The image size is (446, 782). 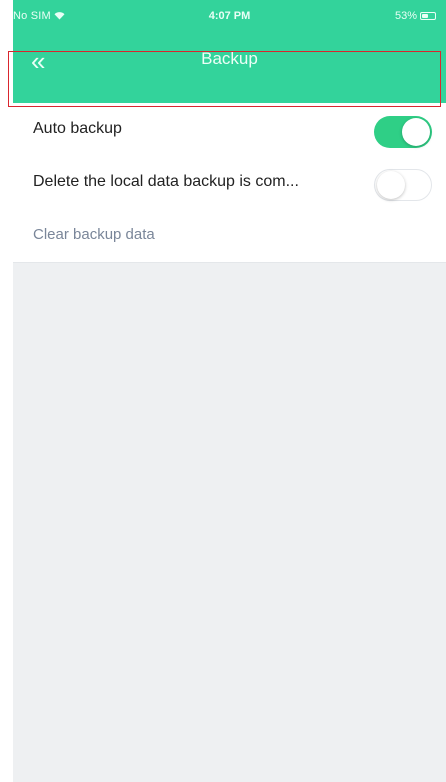 I want to click on status-bar: No SIM 4:07 PM 53%, so click(x=229, y=20).